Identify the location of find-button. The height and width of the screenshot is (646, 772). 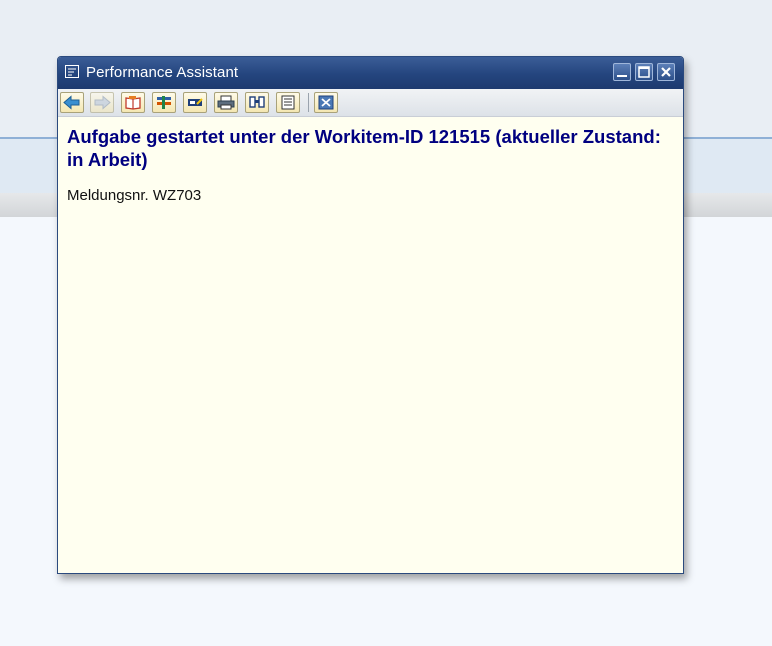
(257, 102).